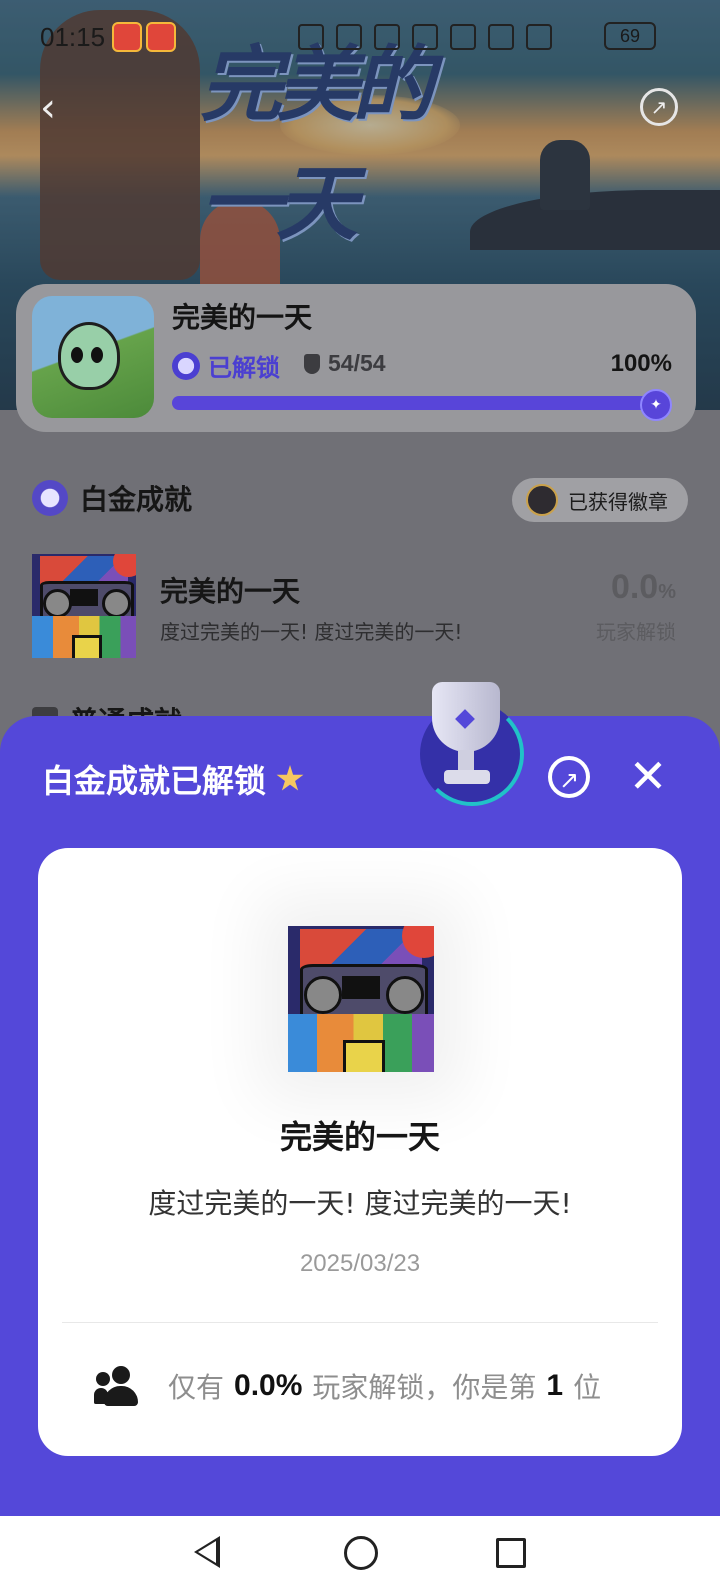  Describe the element at coordinates (84, 606) in the screenshot. I see `achievement-thumbnail` at that location.